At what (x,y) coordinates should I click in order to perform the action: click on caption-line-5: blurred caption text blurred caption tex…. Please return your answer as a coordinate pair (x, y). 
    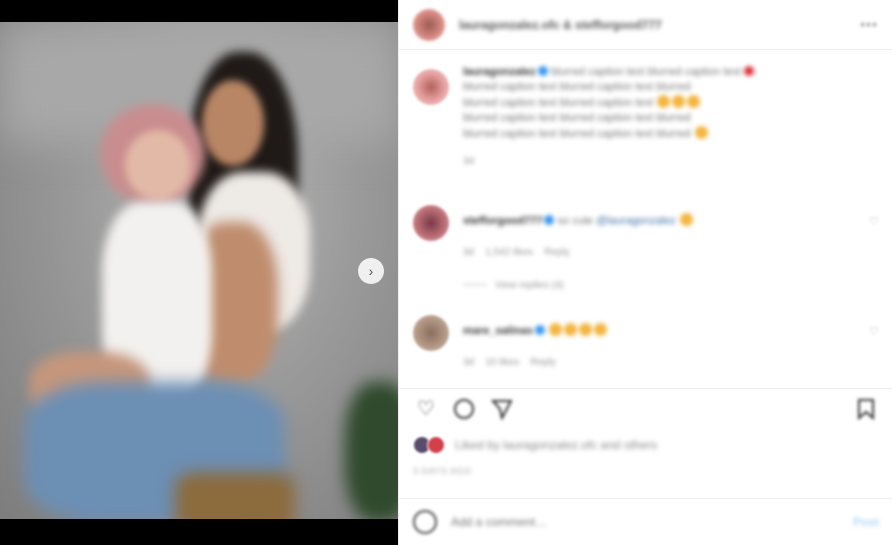
    Looking at the image, I should click on (663, 134).